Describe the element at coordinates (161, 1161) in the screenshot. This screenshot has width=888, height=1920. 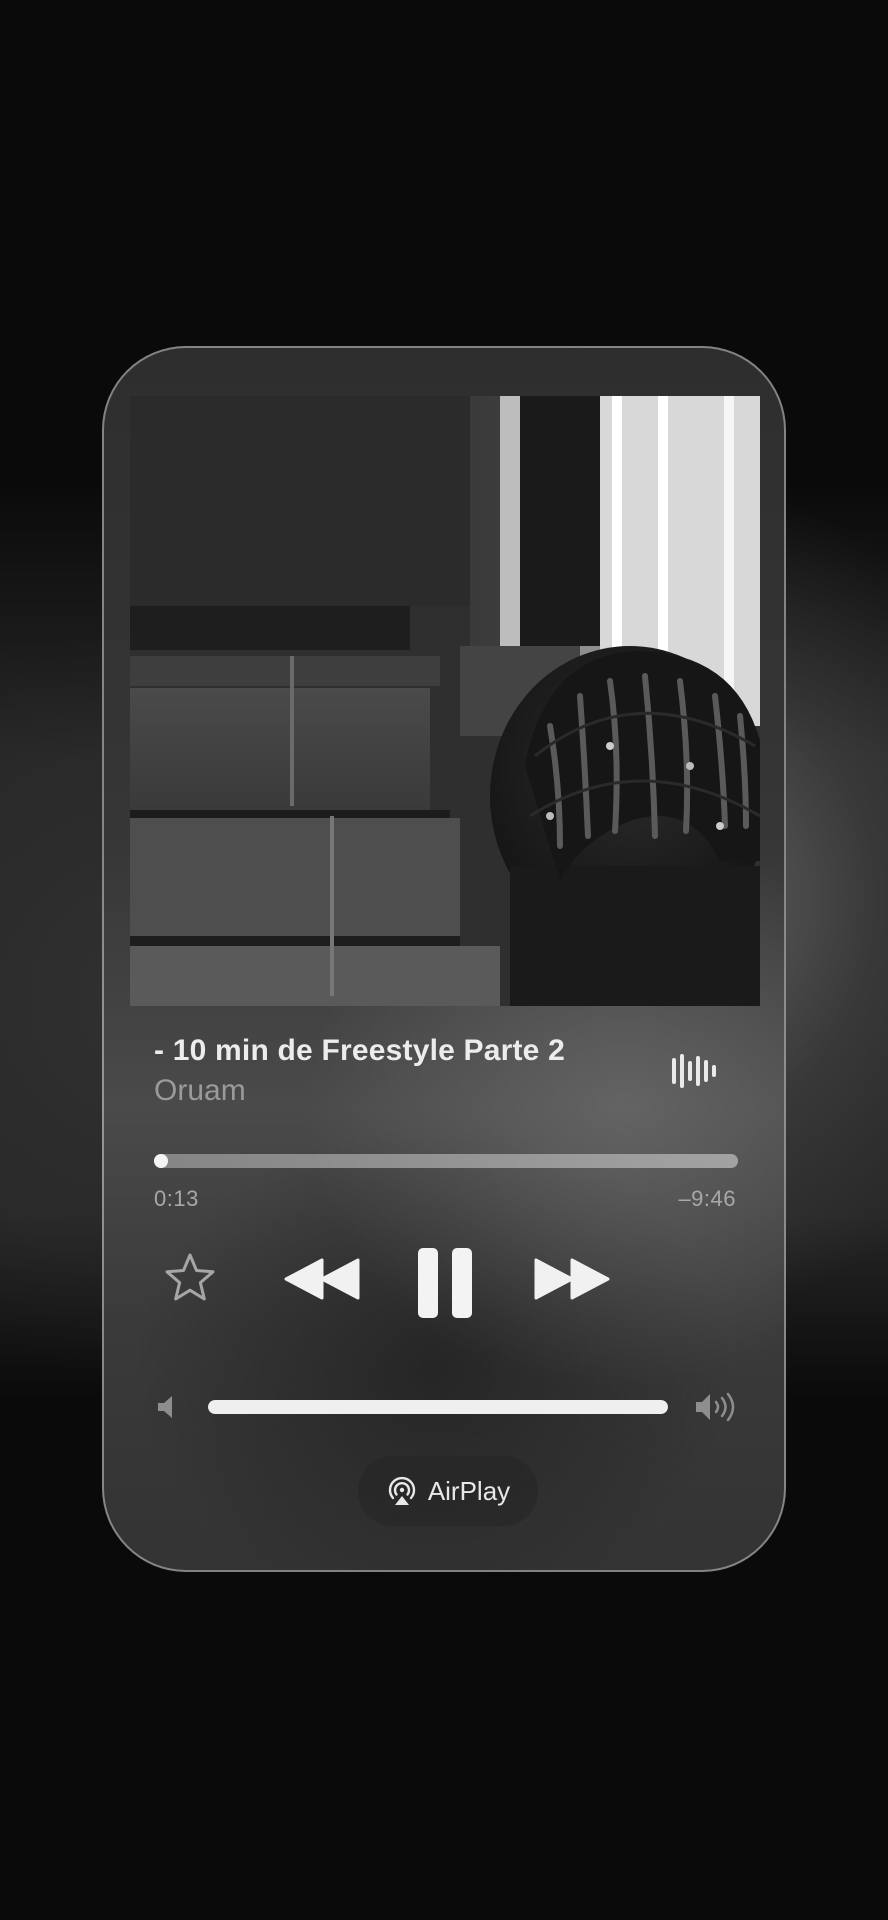
I see `playback-progress-fill` at that location.